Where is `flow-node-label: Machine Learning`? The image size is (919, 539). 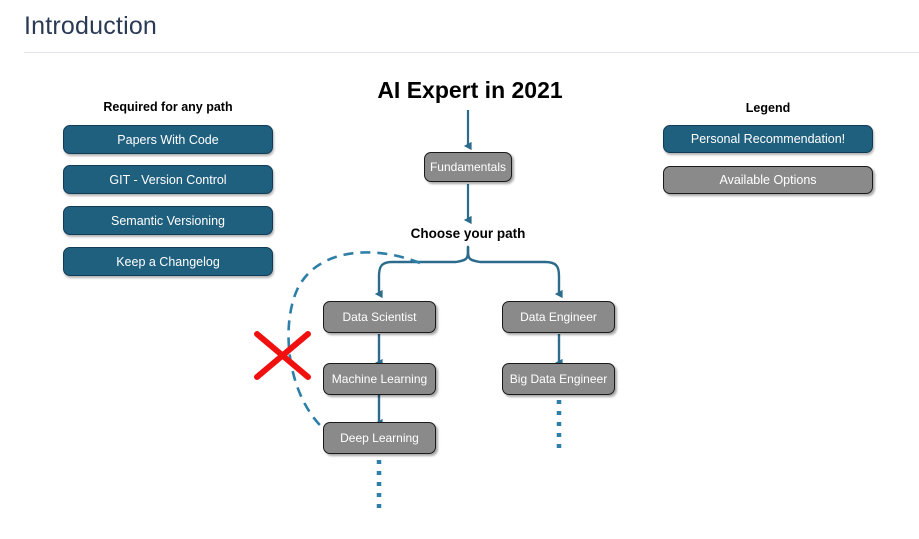 flow-node-label: Machine Learning is located at coordinates (379, 379).